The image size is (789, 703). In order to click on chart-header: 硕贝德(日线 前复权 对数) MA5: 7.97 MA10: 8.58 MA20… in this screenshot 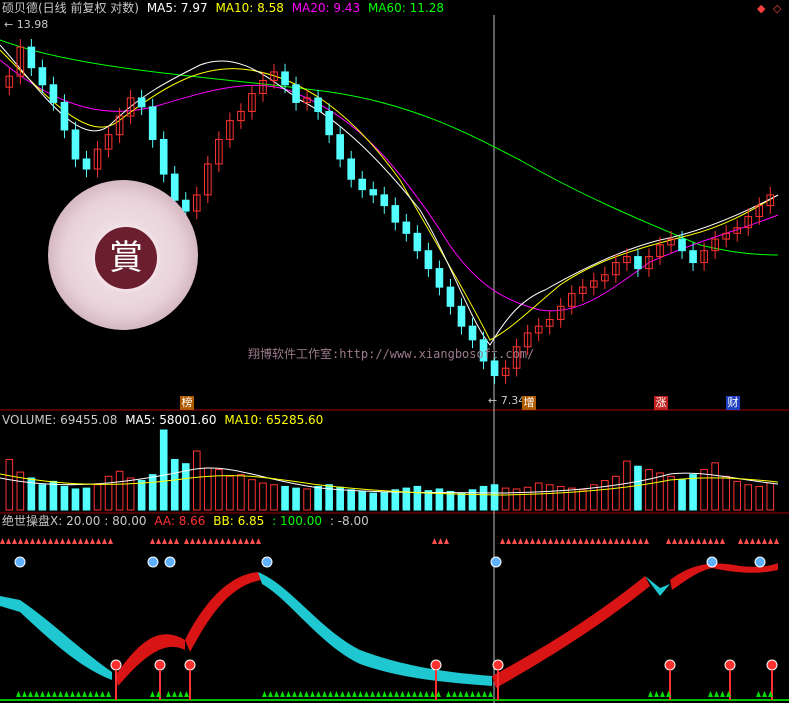, I will do `click(225, 8)`.